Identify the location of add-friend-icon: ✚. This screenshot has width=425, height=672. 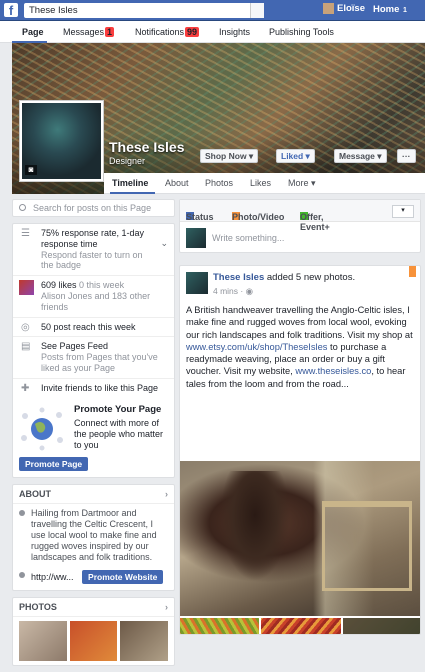
(25, 388).